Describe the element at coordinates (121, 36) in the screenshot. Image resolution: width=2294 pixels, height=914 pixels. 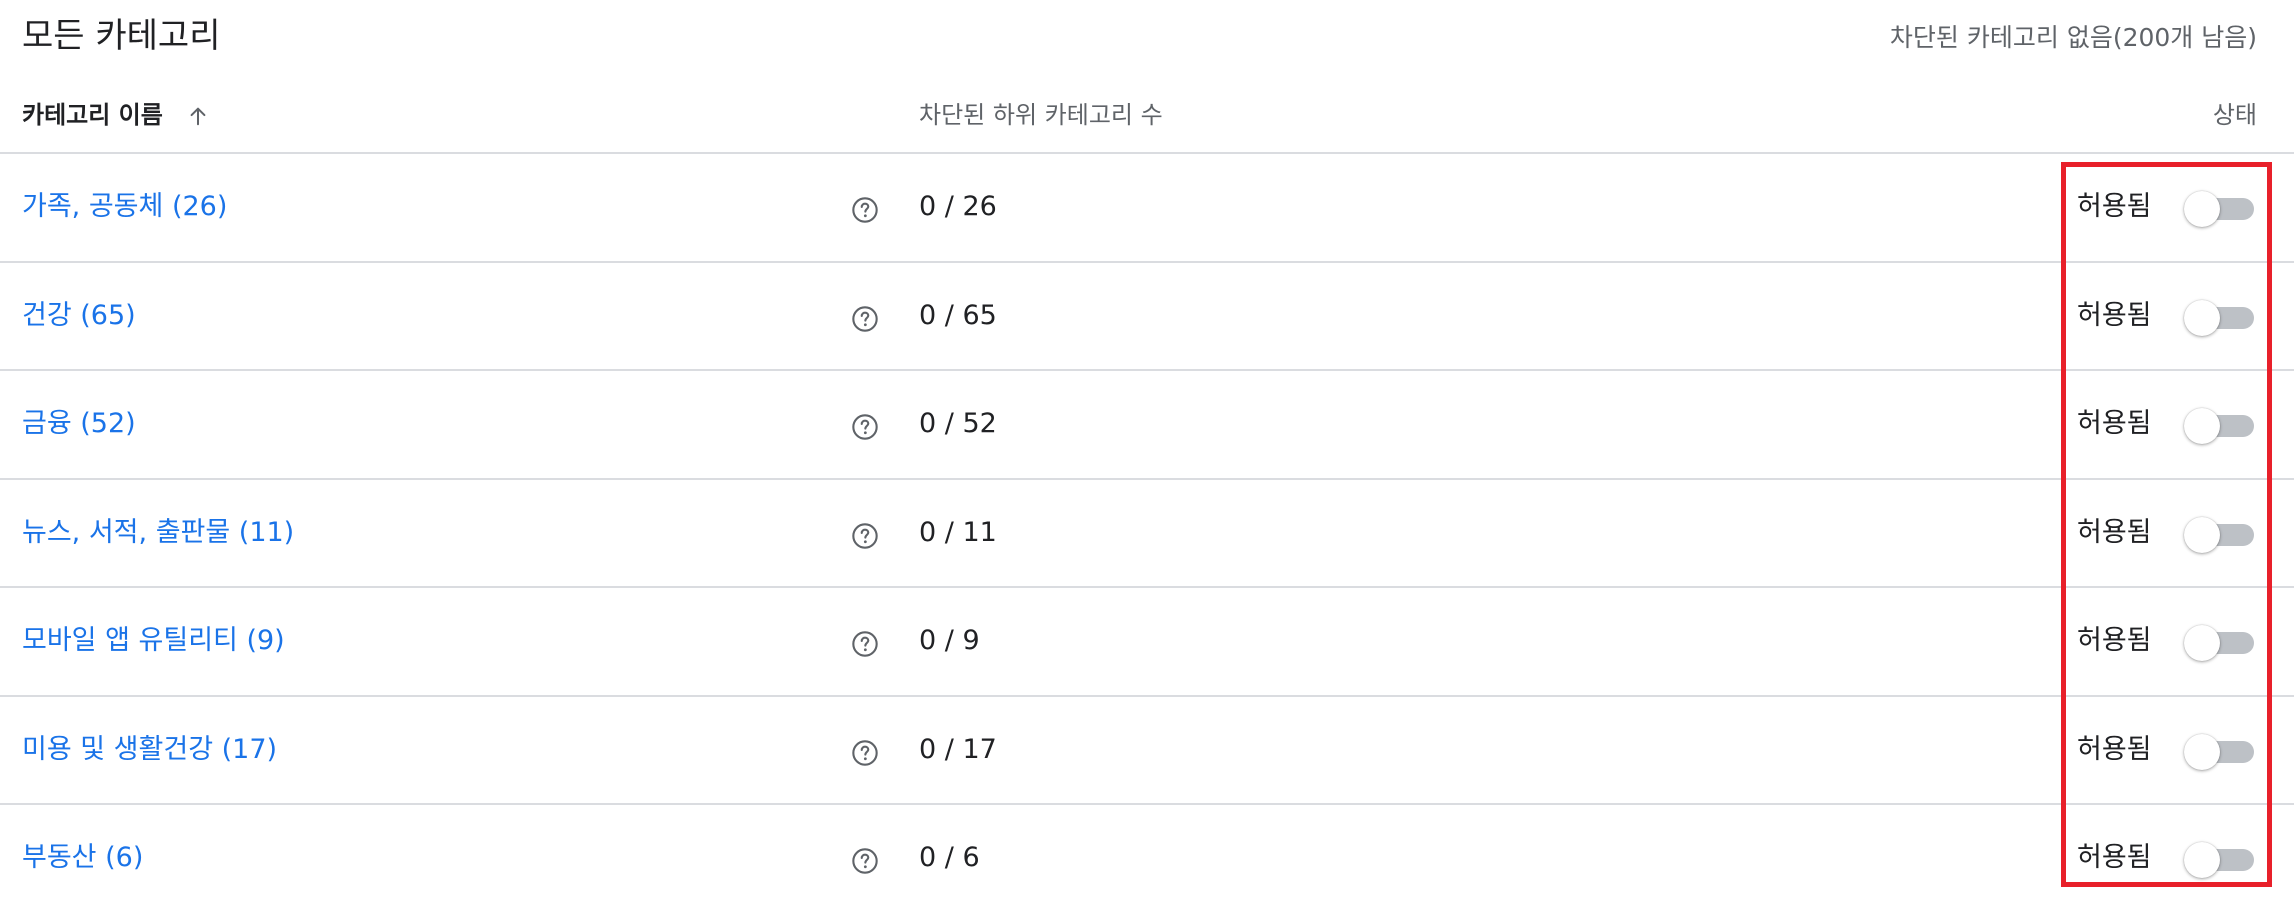
I see `page-title: 모든 카테고리` at that location.